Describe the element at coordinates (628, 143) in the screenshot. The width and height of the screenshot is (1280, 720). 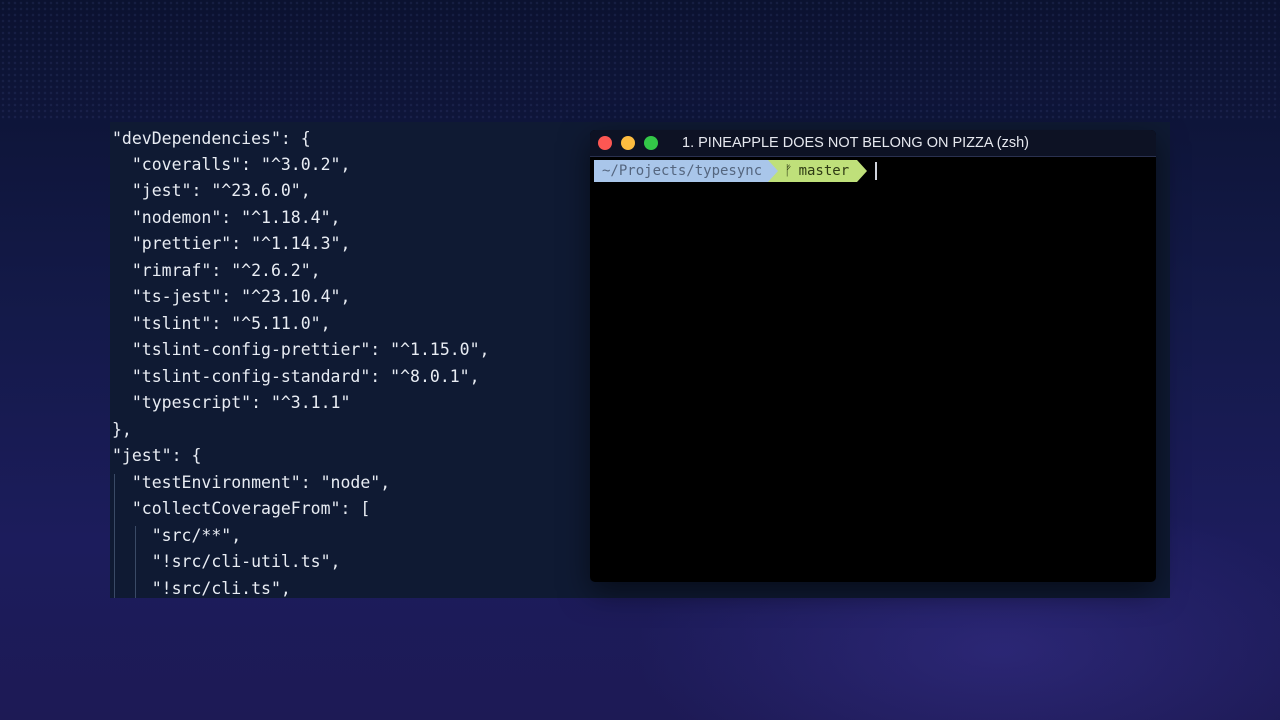
I see `minimize-window-button` at that location.